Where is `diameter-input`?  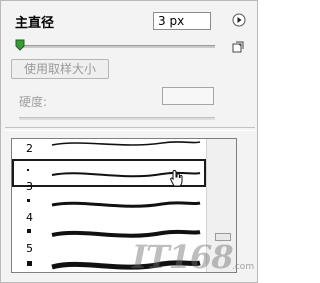 diameter-input is located at coordinates (182, 21).